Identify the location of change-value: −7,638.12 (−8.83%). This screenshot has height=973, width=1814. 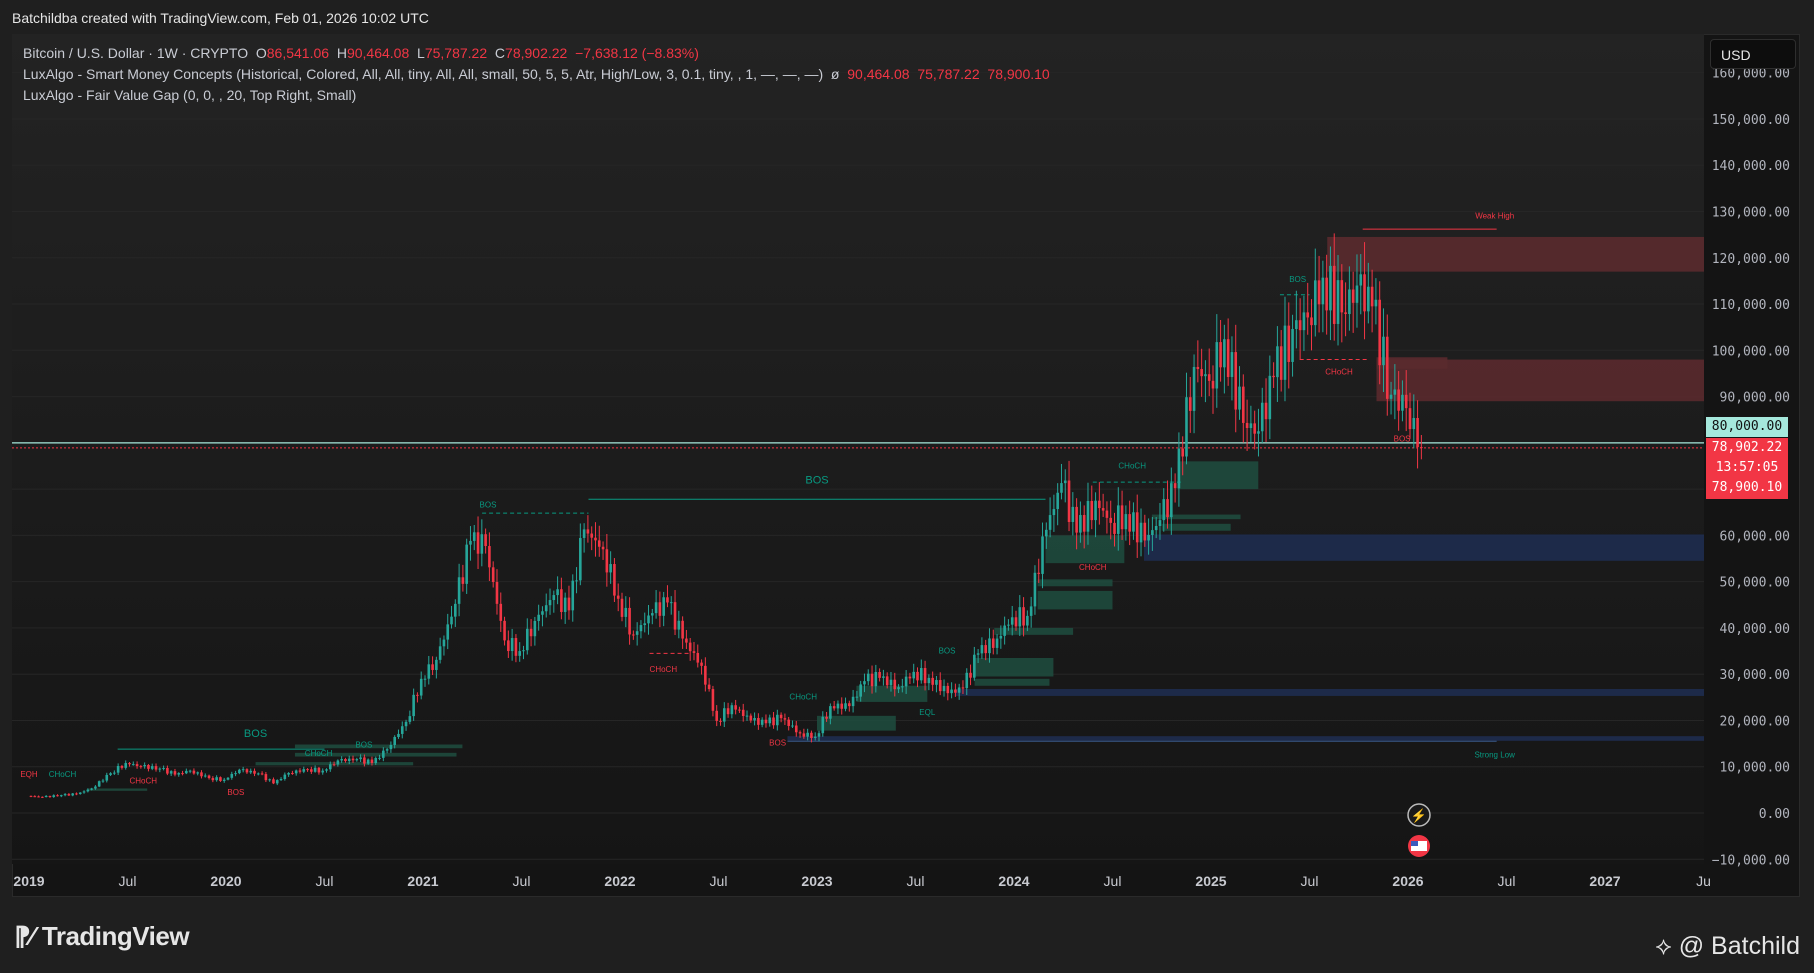
(637, 53).